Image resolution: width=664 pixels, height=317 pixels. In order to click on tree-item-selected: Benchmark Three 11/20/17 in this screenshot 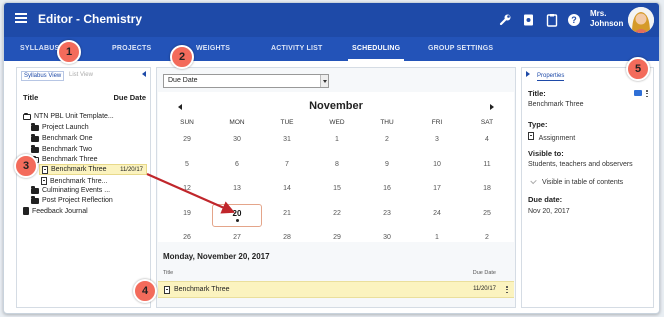, I will do `click(93, 169)`.